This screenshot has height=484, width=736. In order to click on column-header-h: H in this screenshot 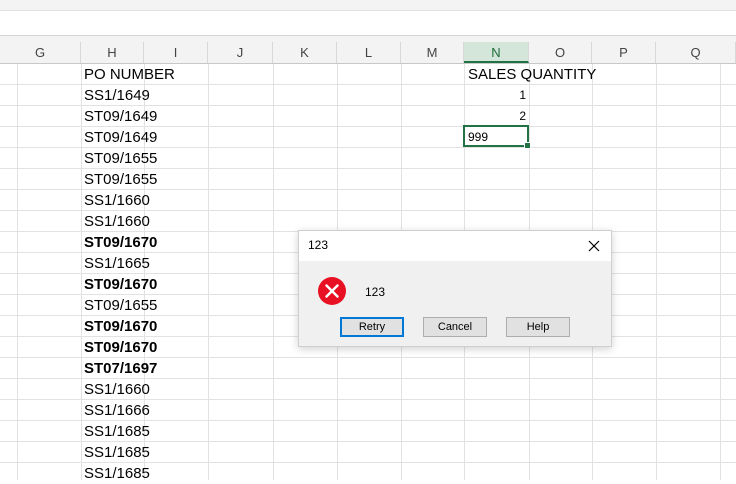, I will do `click(112, 52)`.